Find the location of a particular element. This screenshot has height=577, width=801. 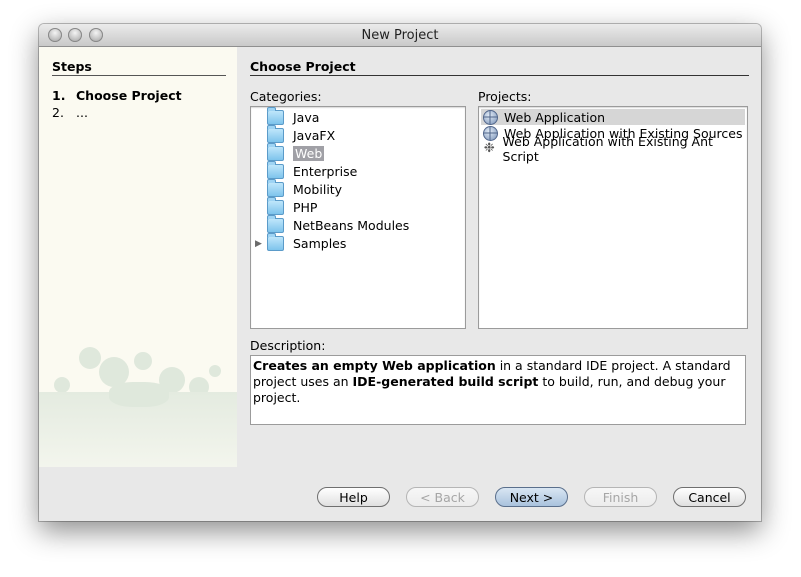

window-title: New Project is located at coordinates (400, 35).